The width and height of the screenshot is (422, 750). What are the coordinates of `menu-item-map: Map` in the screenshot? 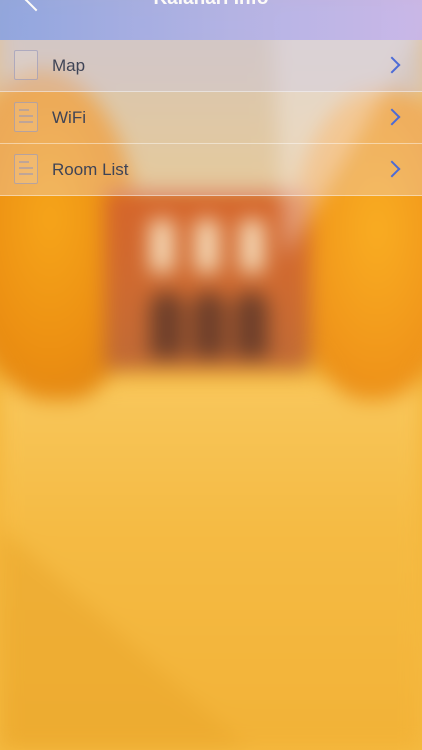 It's located at (211, 66).